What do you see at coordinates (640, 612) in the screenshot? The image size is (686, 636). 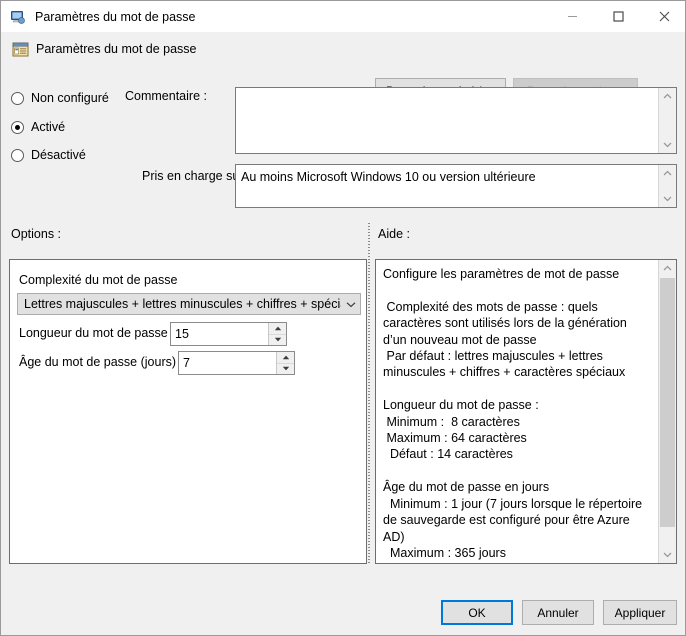 I see `apply-button: Appliquer` at bounding box center [640, 612].